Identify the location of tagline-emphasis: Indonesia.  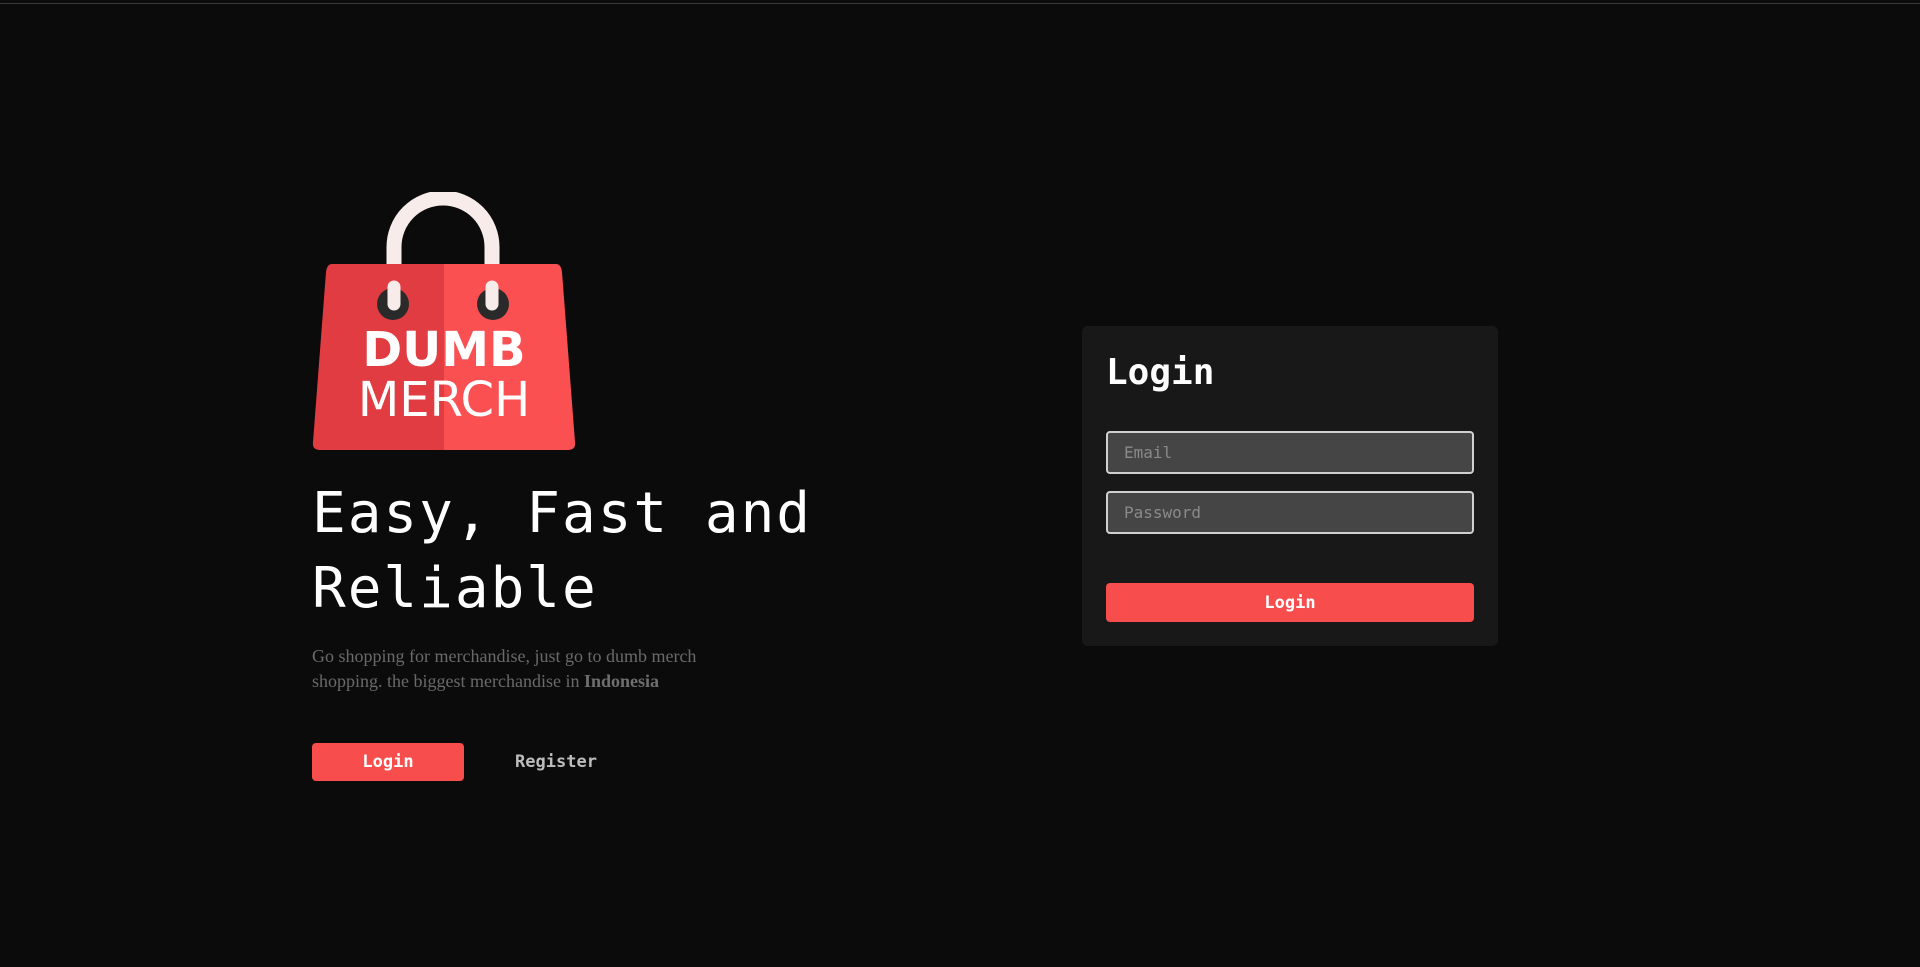
(621, 681).